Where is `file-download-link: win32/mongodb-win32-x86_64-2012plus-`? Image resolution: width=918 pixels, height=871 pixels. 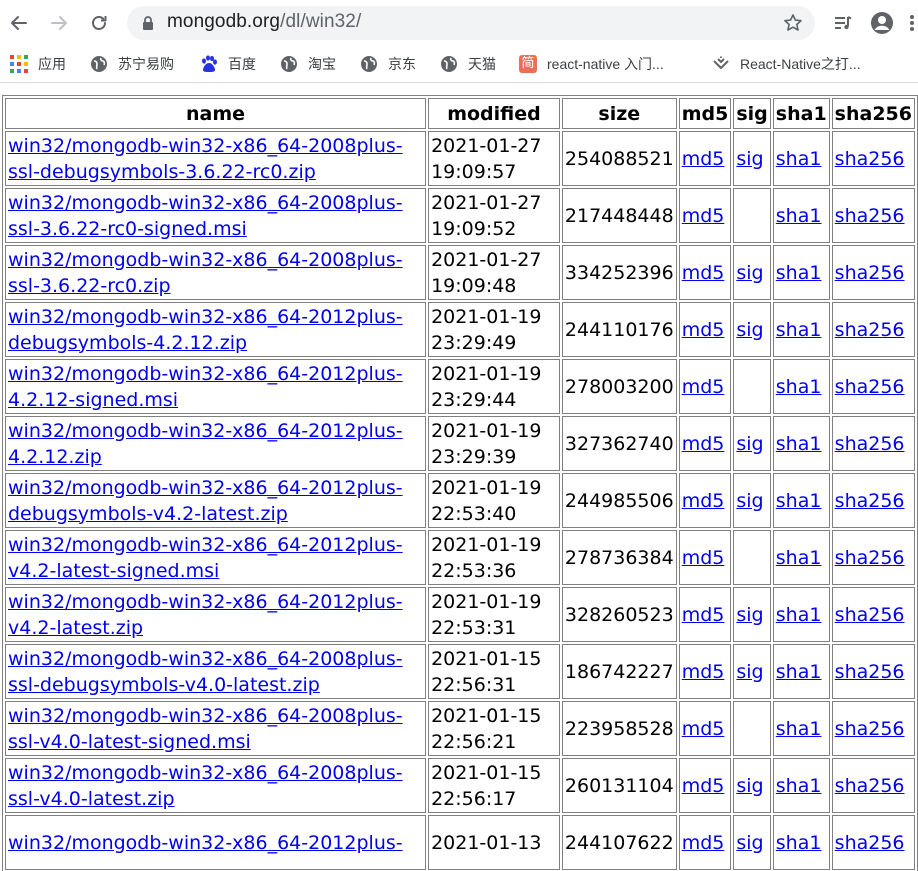
file-download-link: win32/mongodb-win32-x86_64-2012plus- is located at coordinates (205, 843).